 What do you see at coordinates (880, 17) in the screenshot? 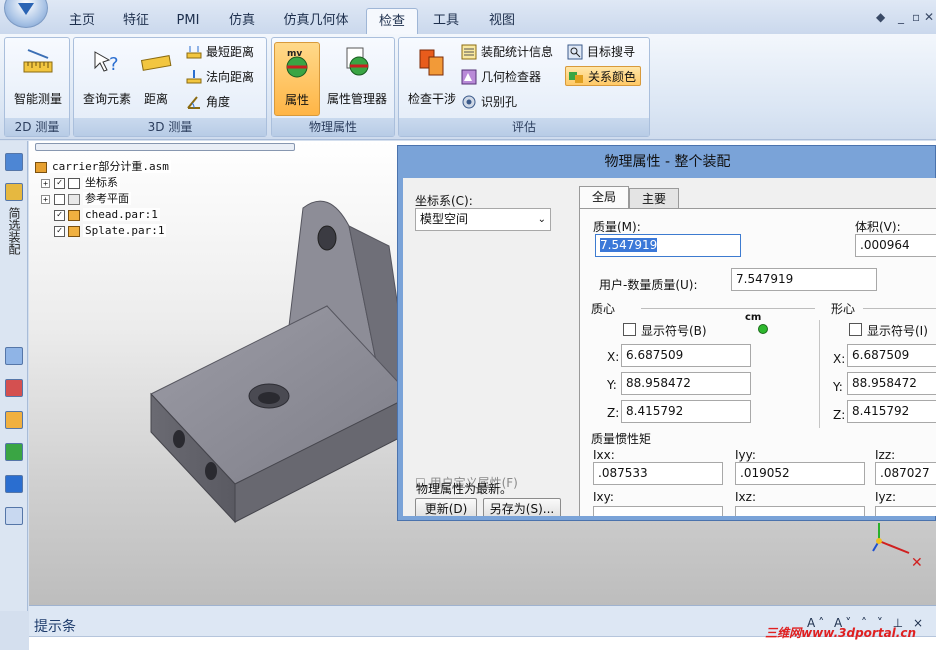
I see `help-icon: ◆` at bounding box center [880, 17].